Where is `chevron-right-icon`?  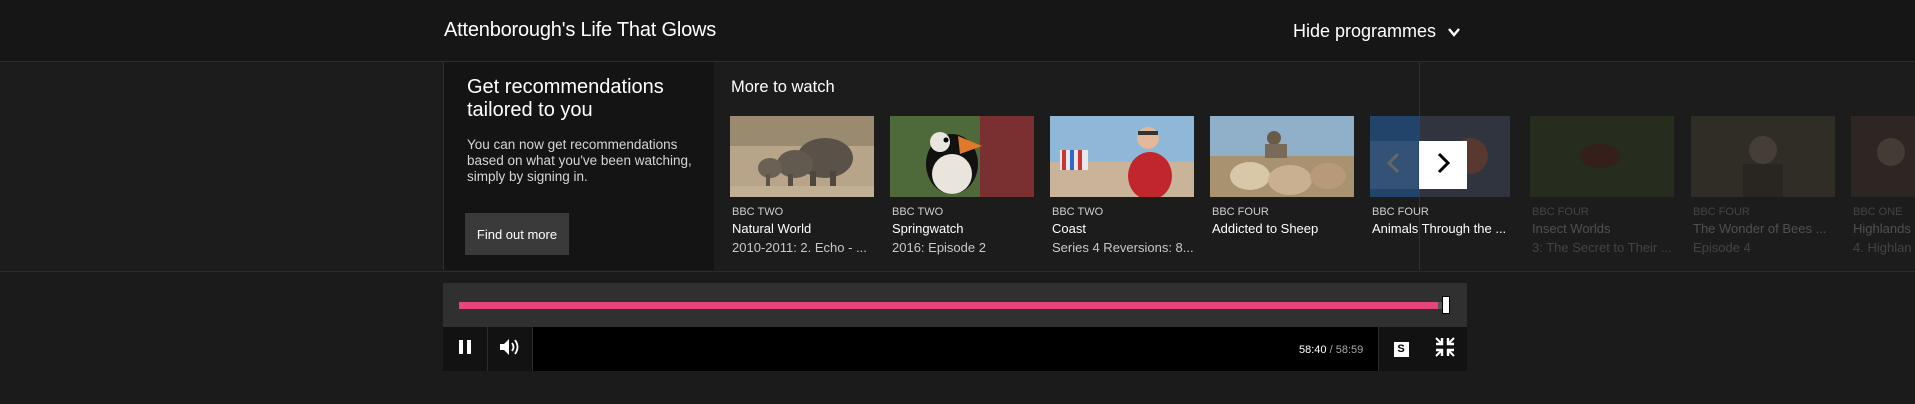
chevron-right-icon is located at coordinates (1443, 165).